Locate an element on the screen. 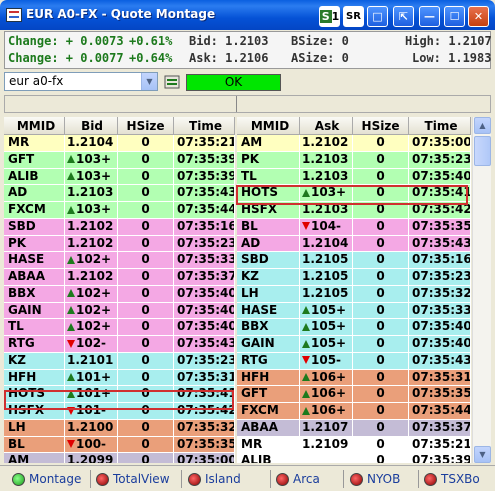  bid-table-header: MMID Bid HSize Time is located at coordinates (119, 126).